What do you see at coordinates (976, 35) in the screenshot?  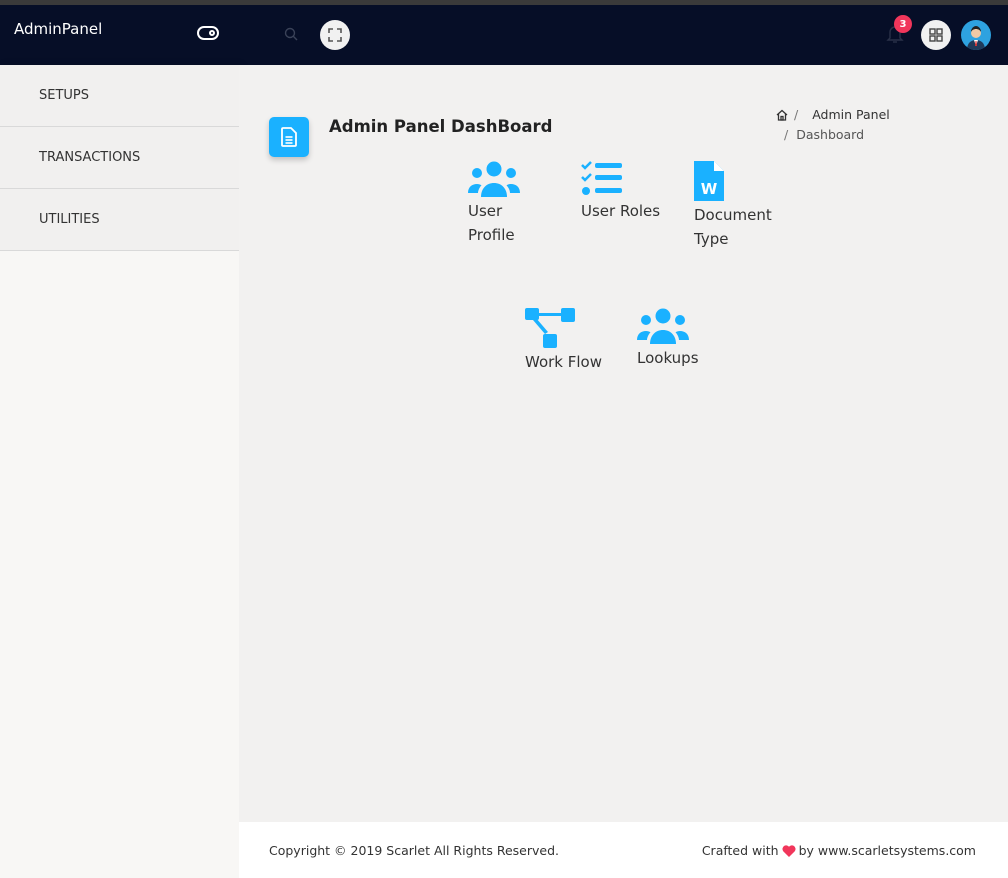 I see `user-avatar` at bounding box center [976, 35].